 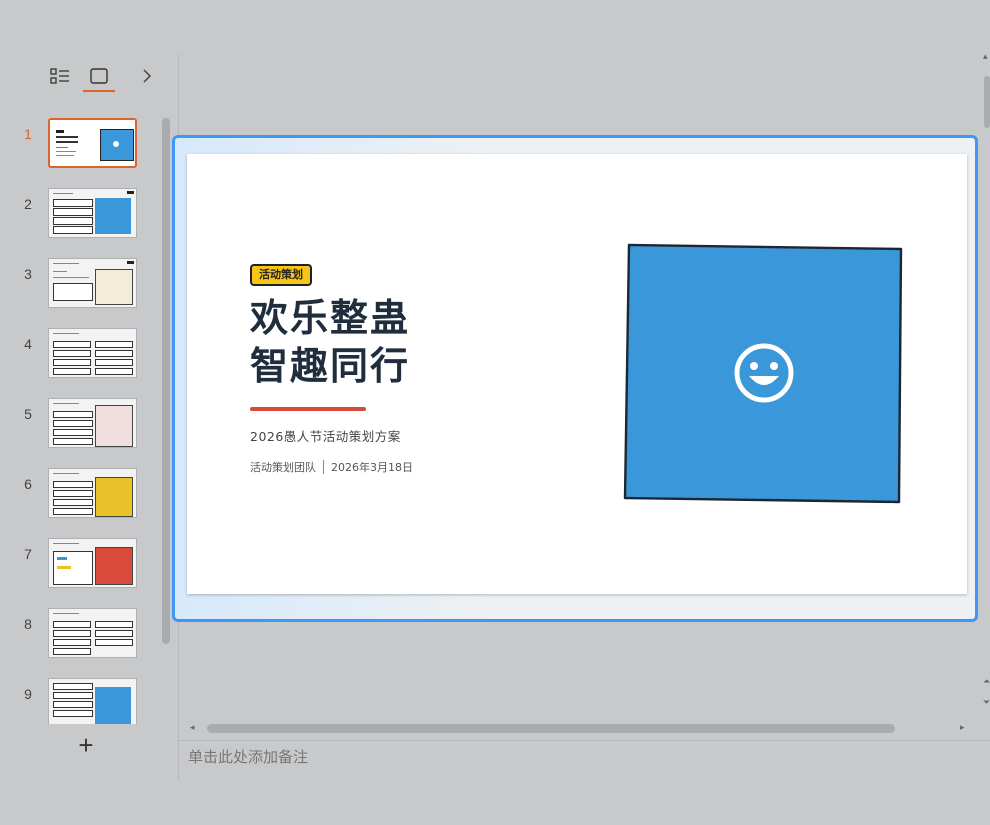 What do you see at coordinates (987, 102) in the screenshot?
I see `slide-scrollbar` at bounding box center [987, 102].